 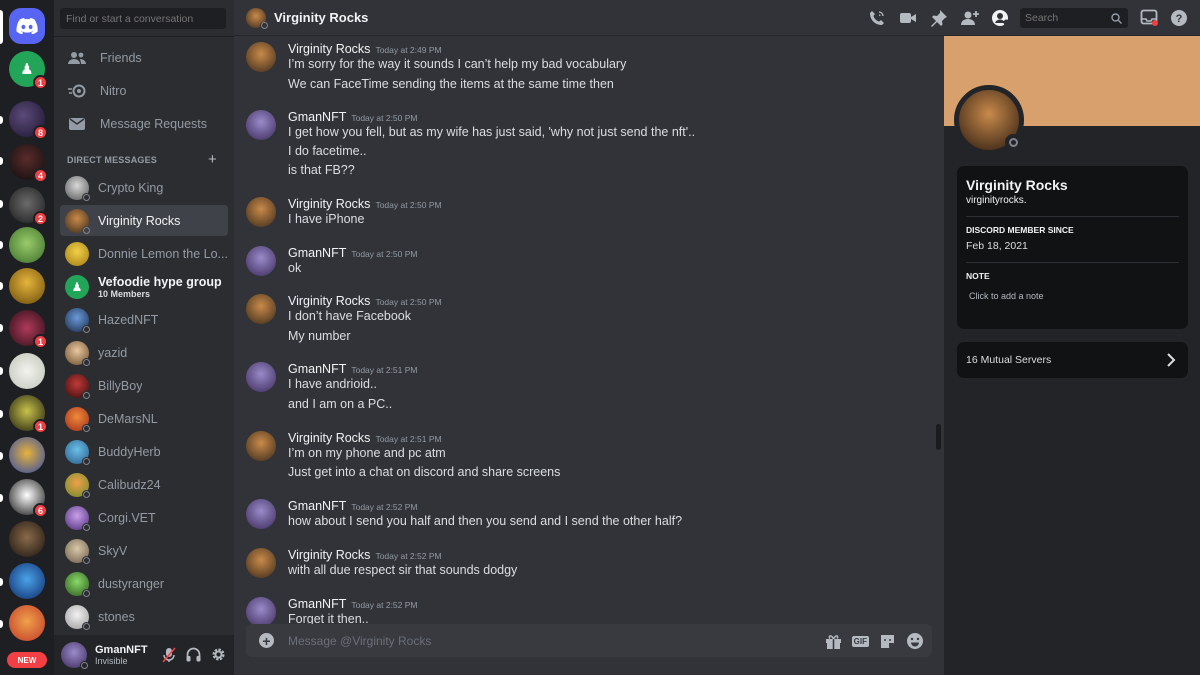 I want to click on dm-item-demarsnl: DeMarsNL, so click(x=144, y=418).